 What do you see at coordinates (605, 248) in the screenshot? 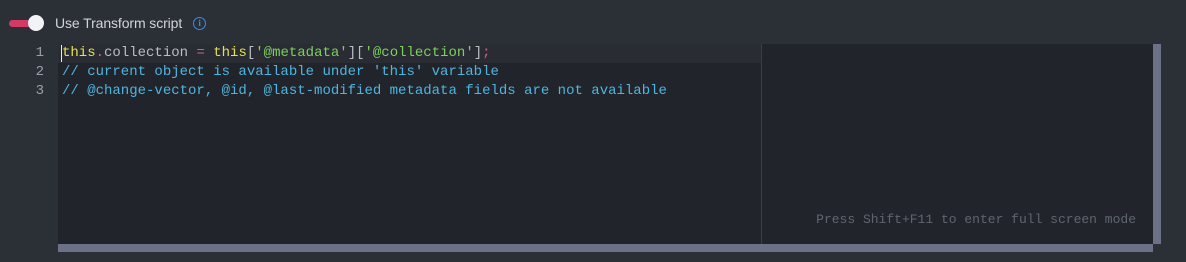
I see `horizontal-scrollbar` at bounding box center [605, 248].